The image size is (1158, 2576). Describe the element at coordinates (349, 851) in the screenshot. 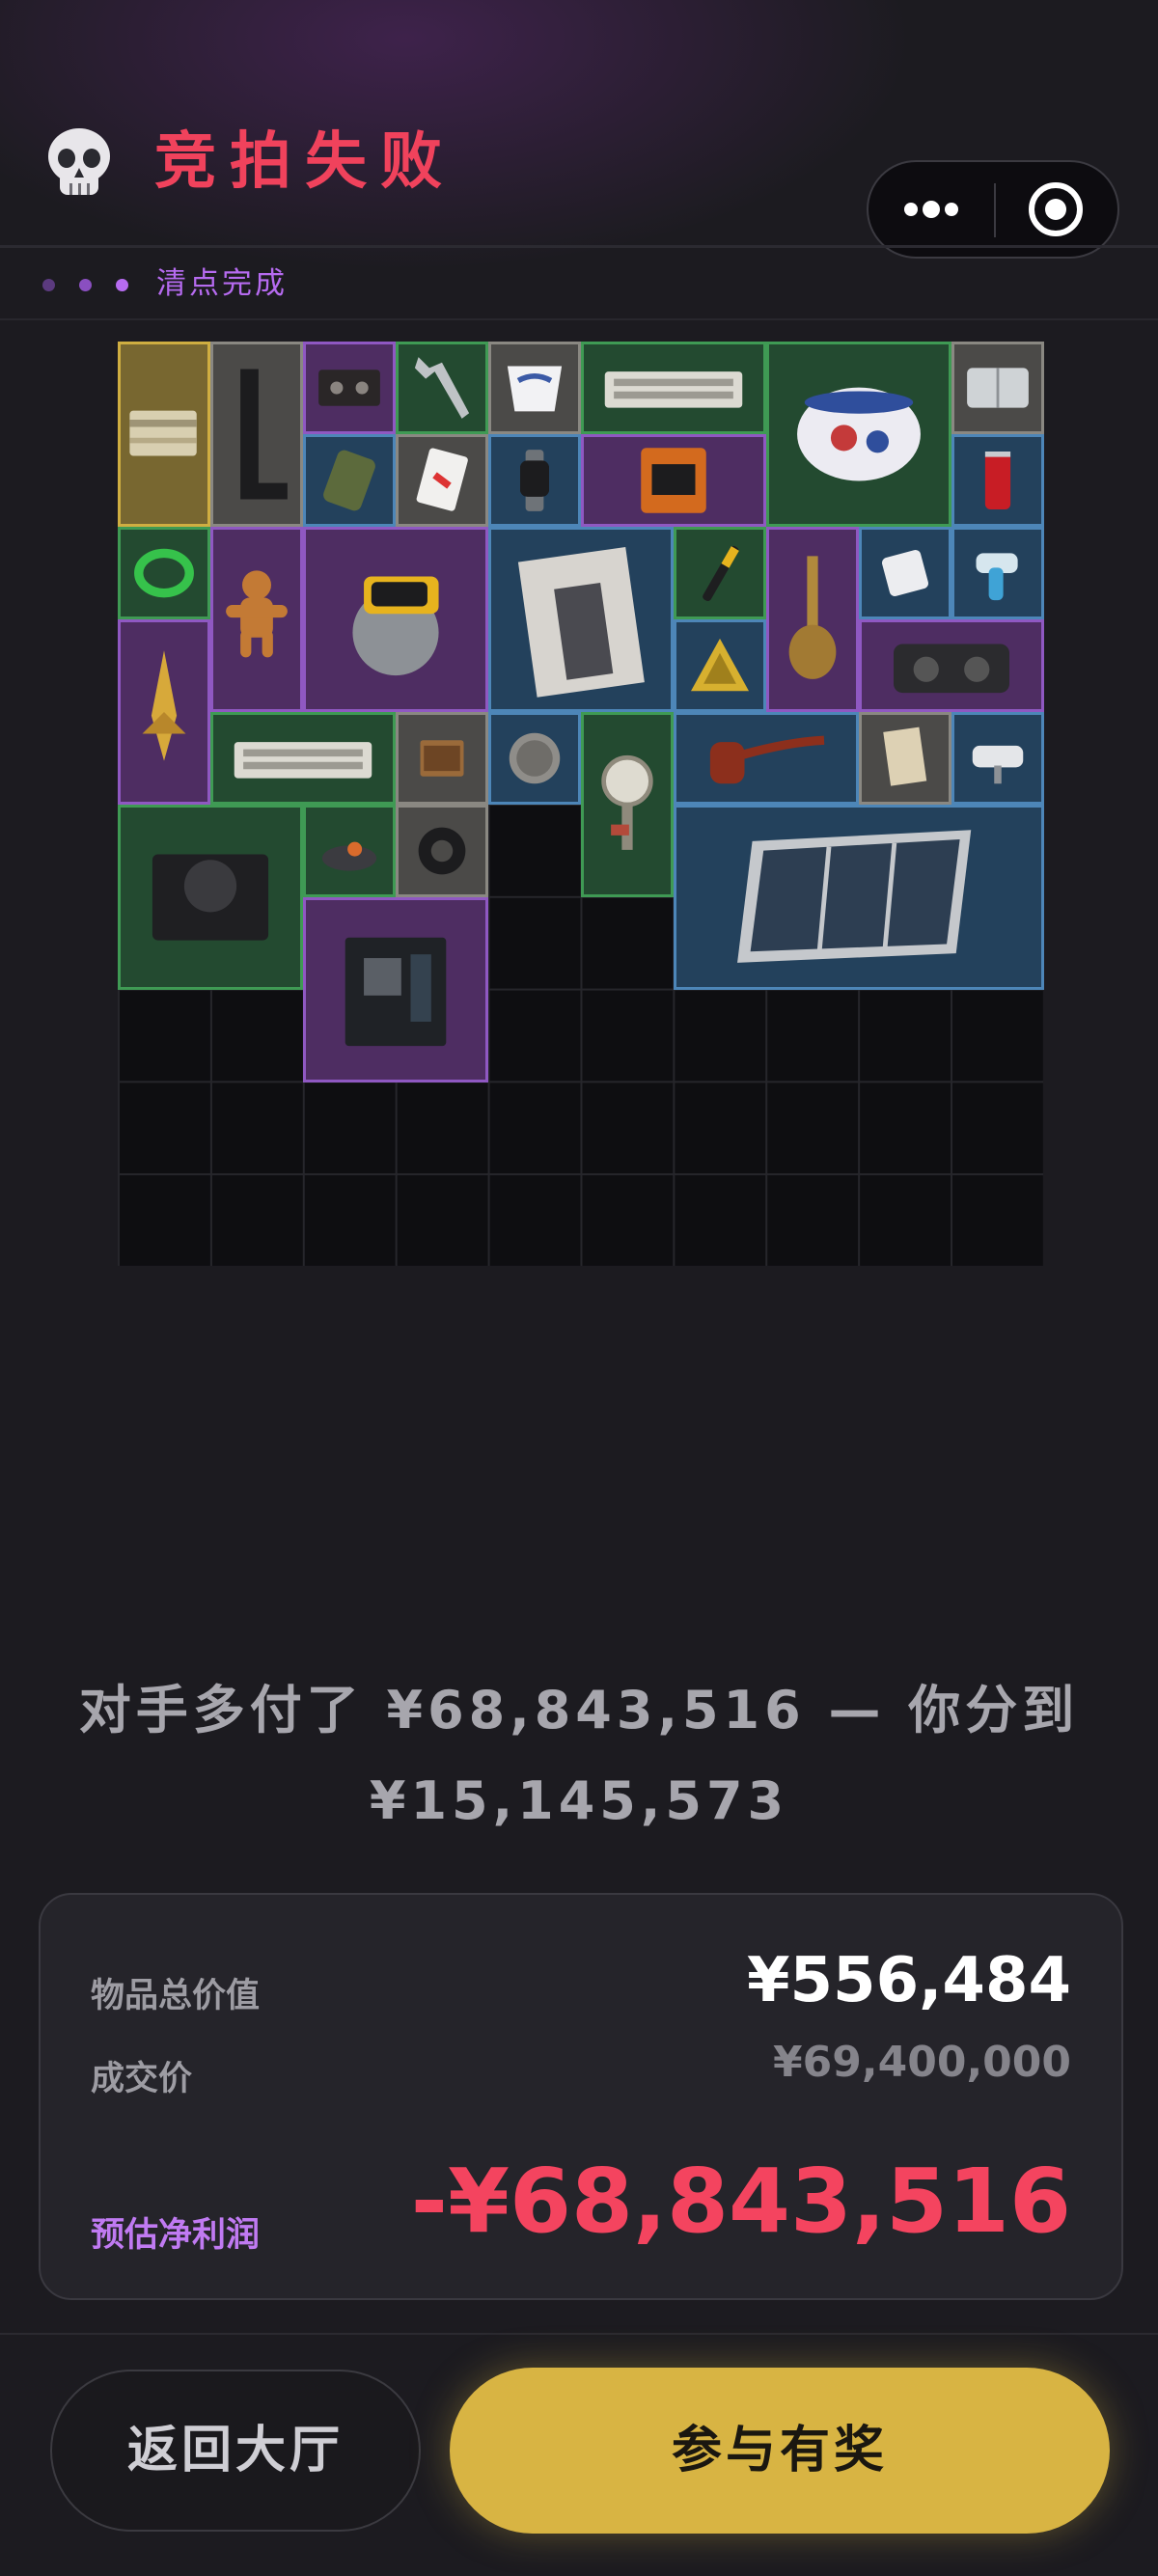

I see `gadget-icon` at that location.